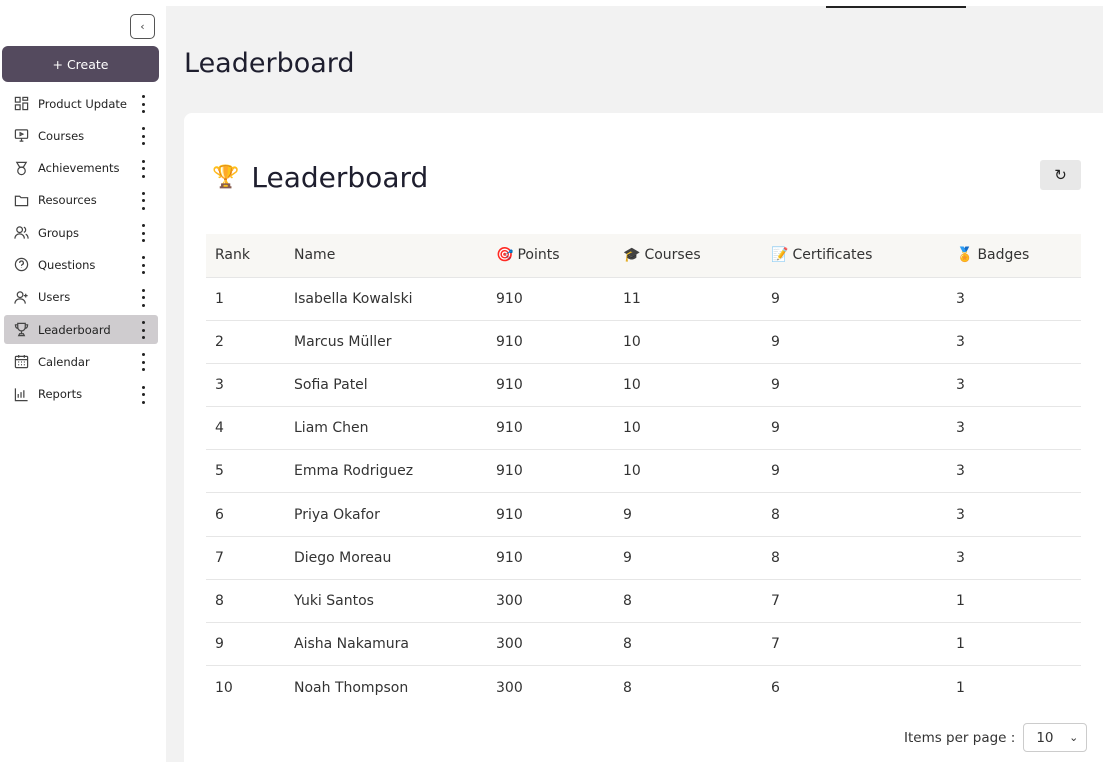 The image size is (1103, 762). Describe the element at coordinates (505, 255) in the screenshot. I see `points-icon: 🎯` at that location.